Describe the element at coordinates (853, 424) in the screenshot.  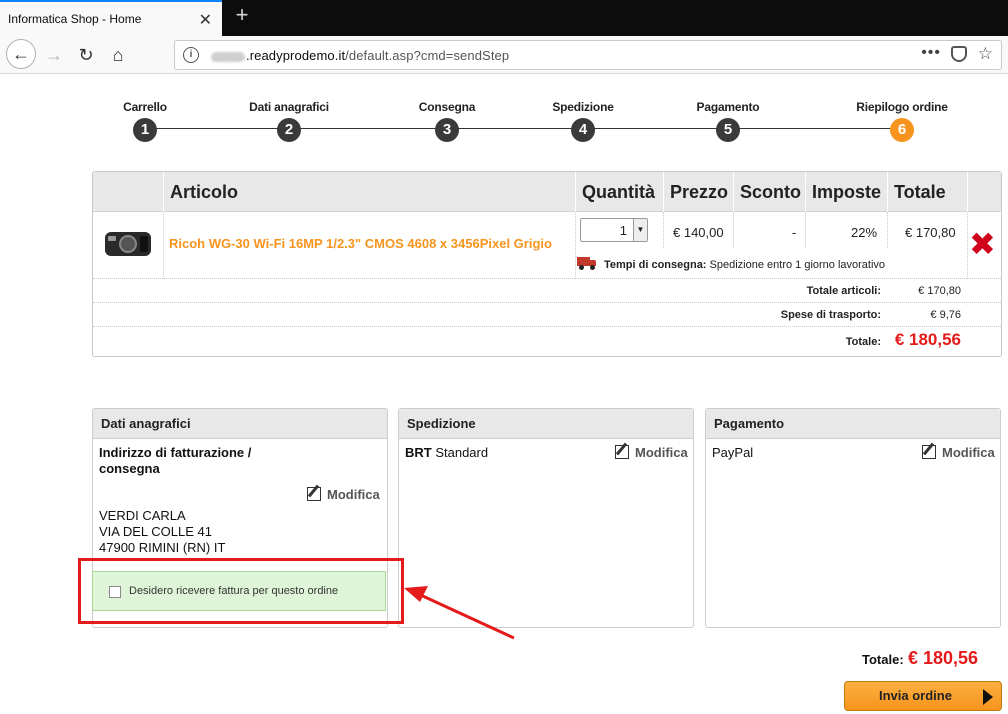
I see `payment-box-title: Pagamento` at that location.